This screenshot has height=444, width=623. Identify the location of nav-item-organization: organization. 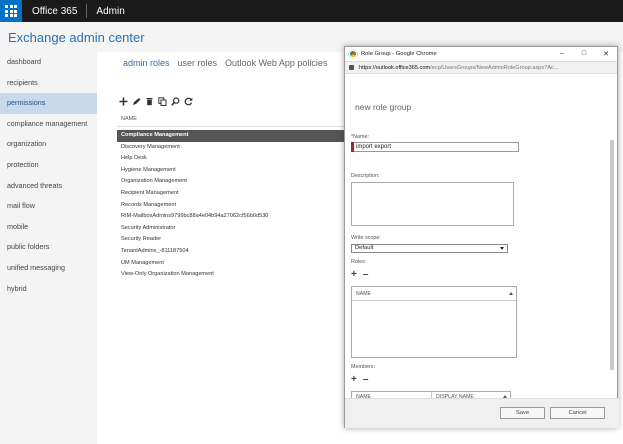
(48, 144).